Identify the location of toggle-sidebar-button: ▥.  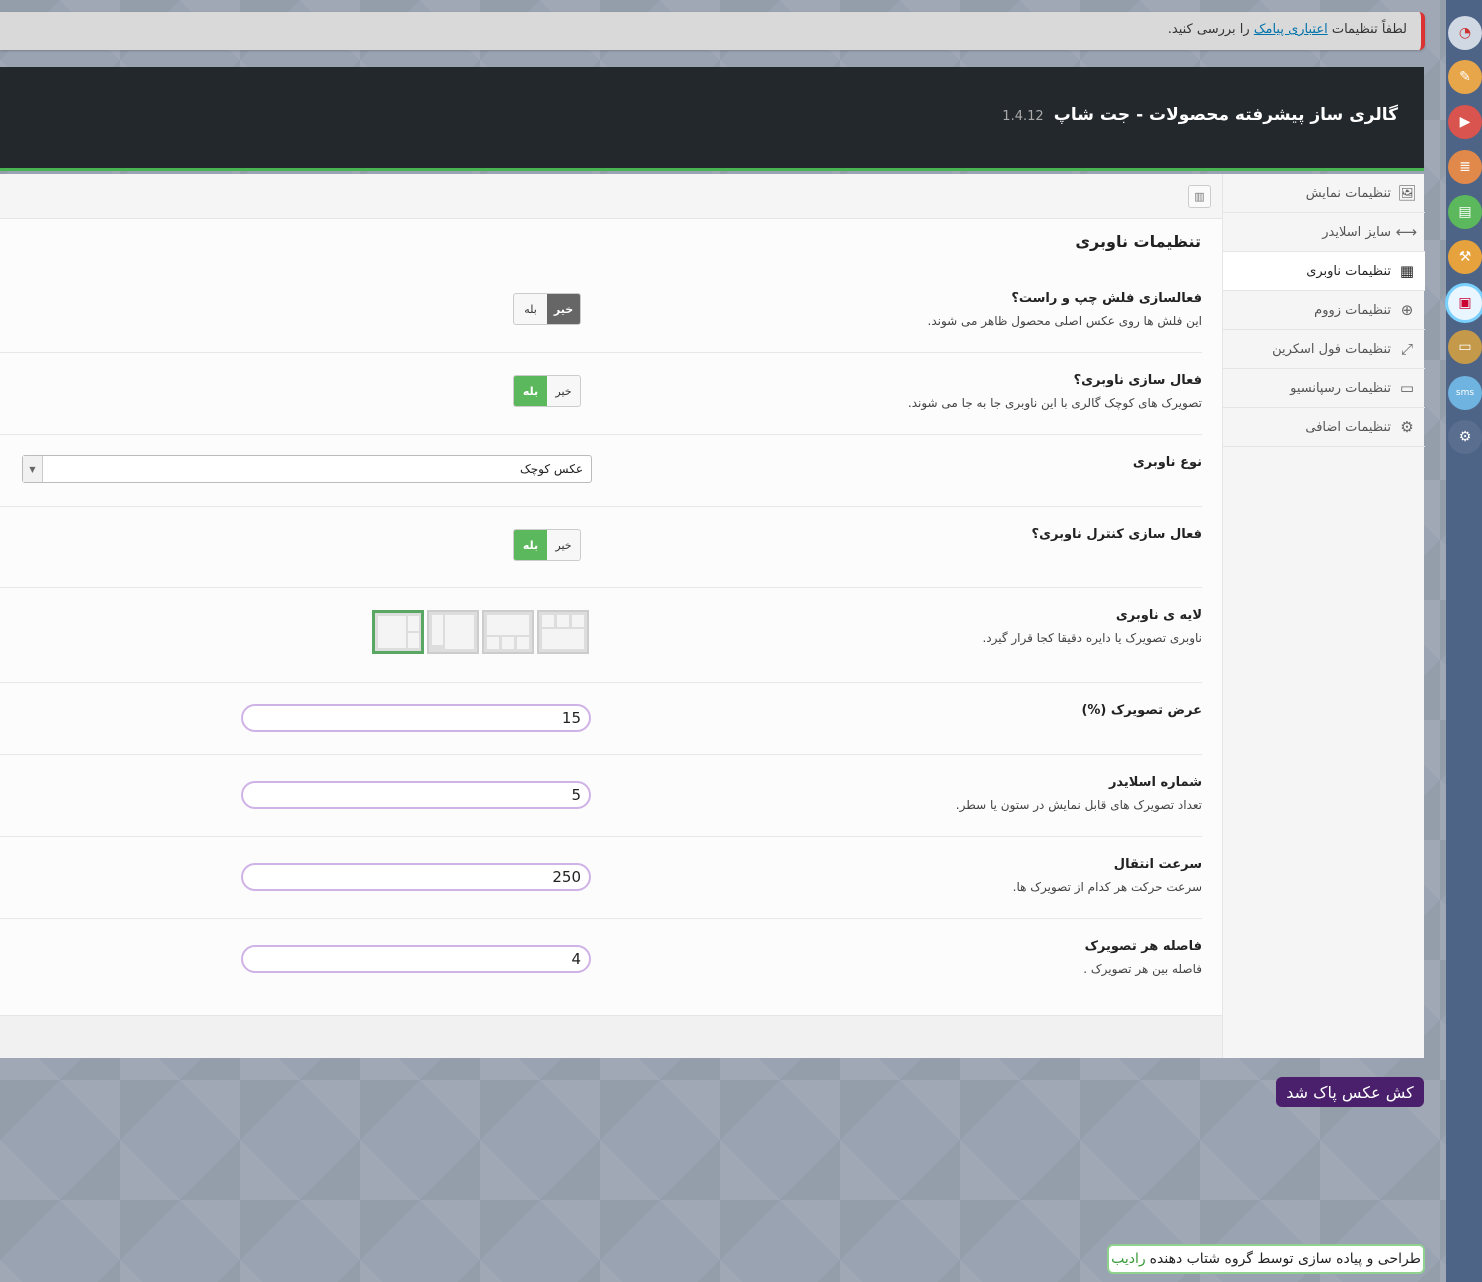
(1199, 196).